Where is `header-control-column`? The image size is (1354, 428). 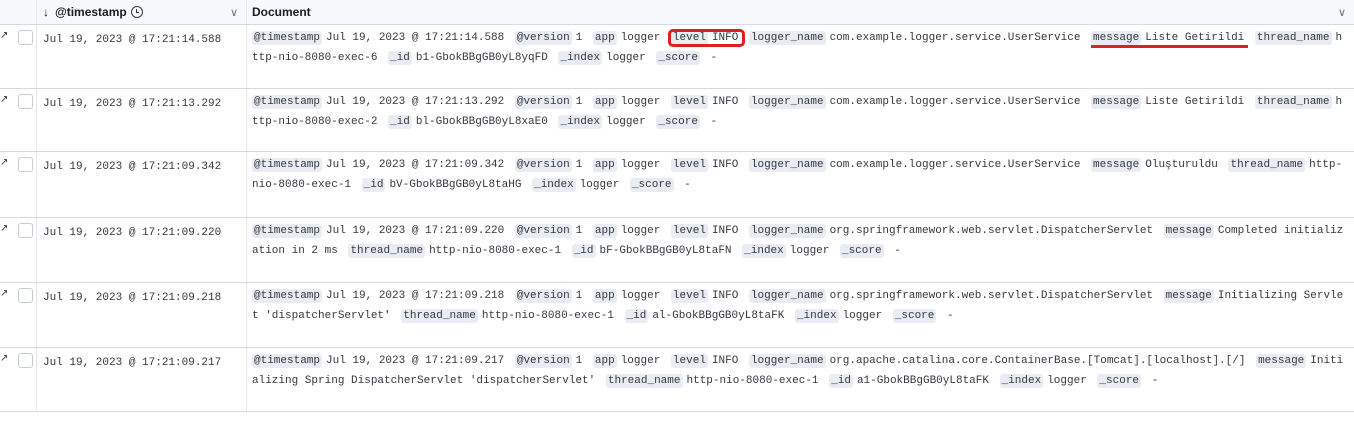 header-control-column is located at coordinates (18, 12).